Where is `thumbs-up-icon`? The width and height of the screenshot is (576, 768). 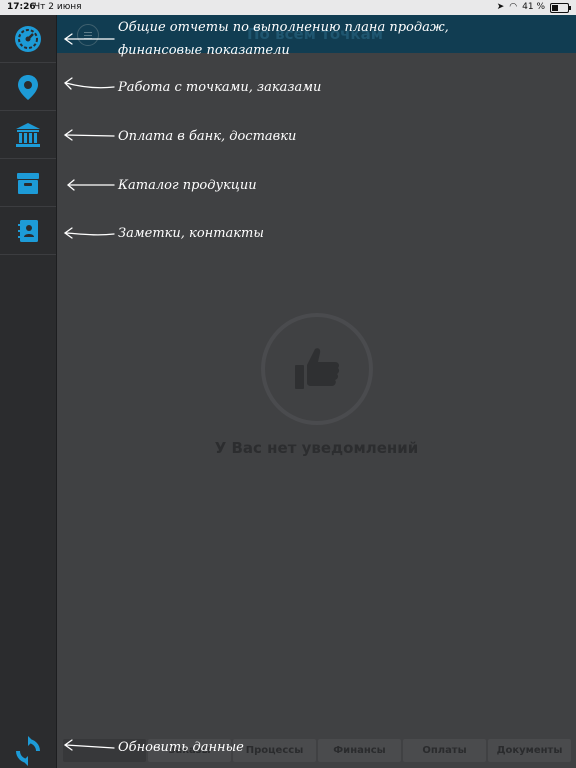
thumbs-up-icon is located at coordinates (317, 368).